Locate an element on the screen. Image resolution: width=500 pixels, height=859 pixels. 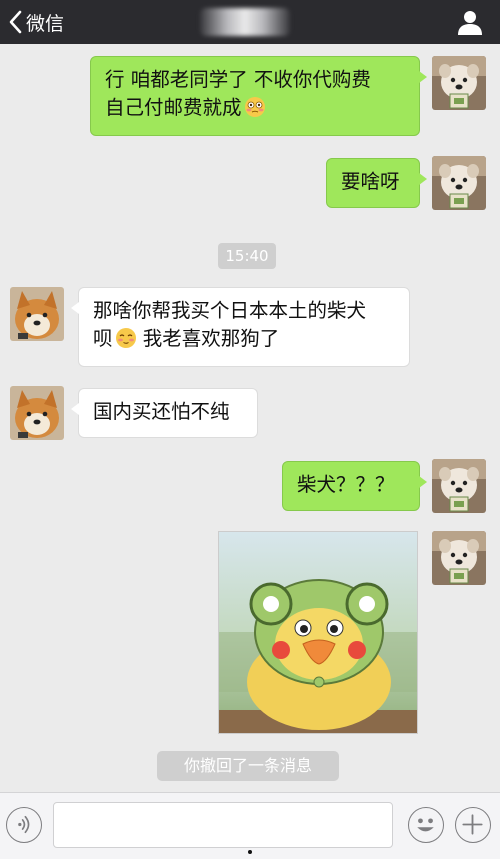
plus-icon is located at coordinates (472, 824).